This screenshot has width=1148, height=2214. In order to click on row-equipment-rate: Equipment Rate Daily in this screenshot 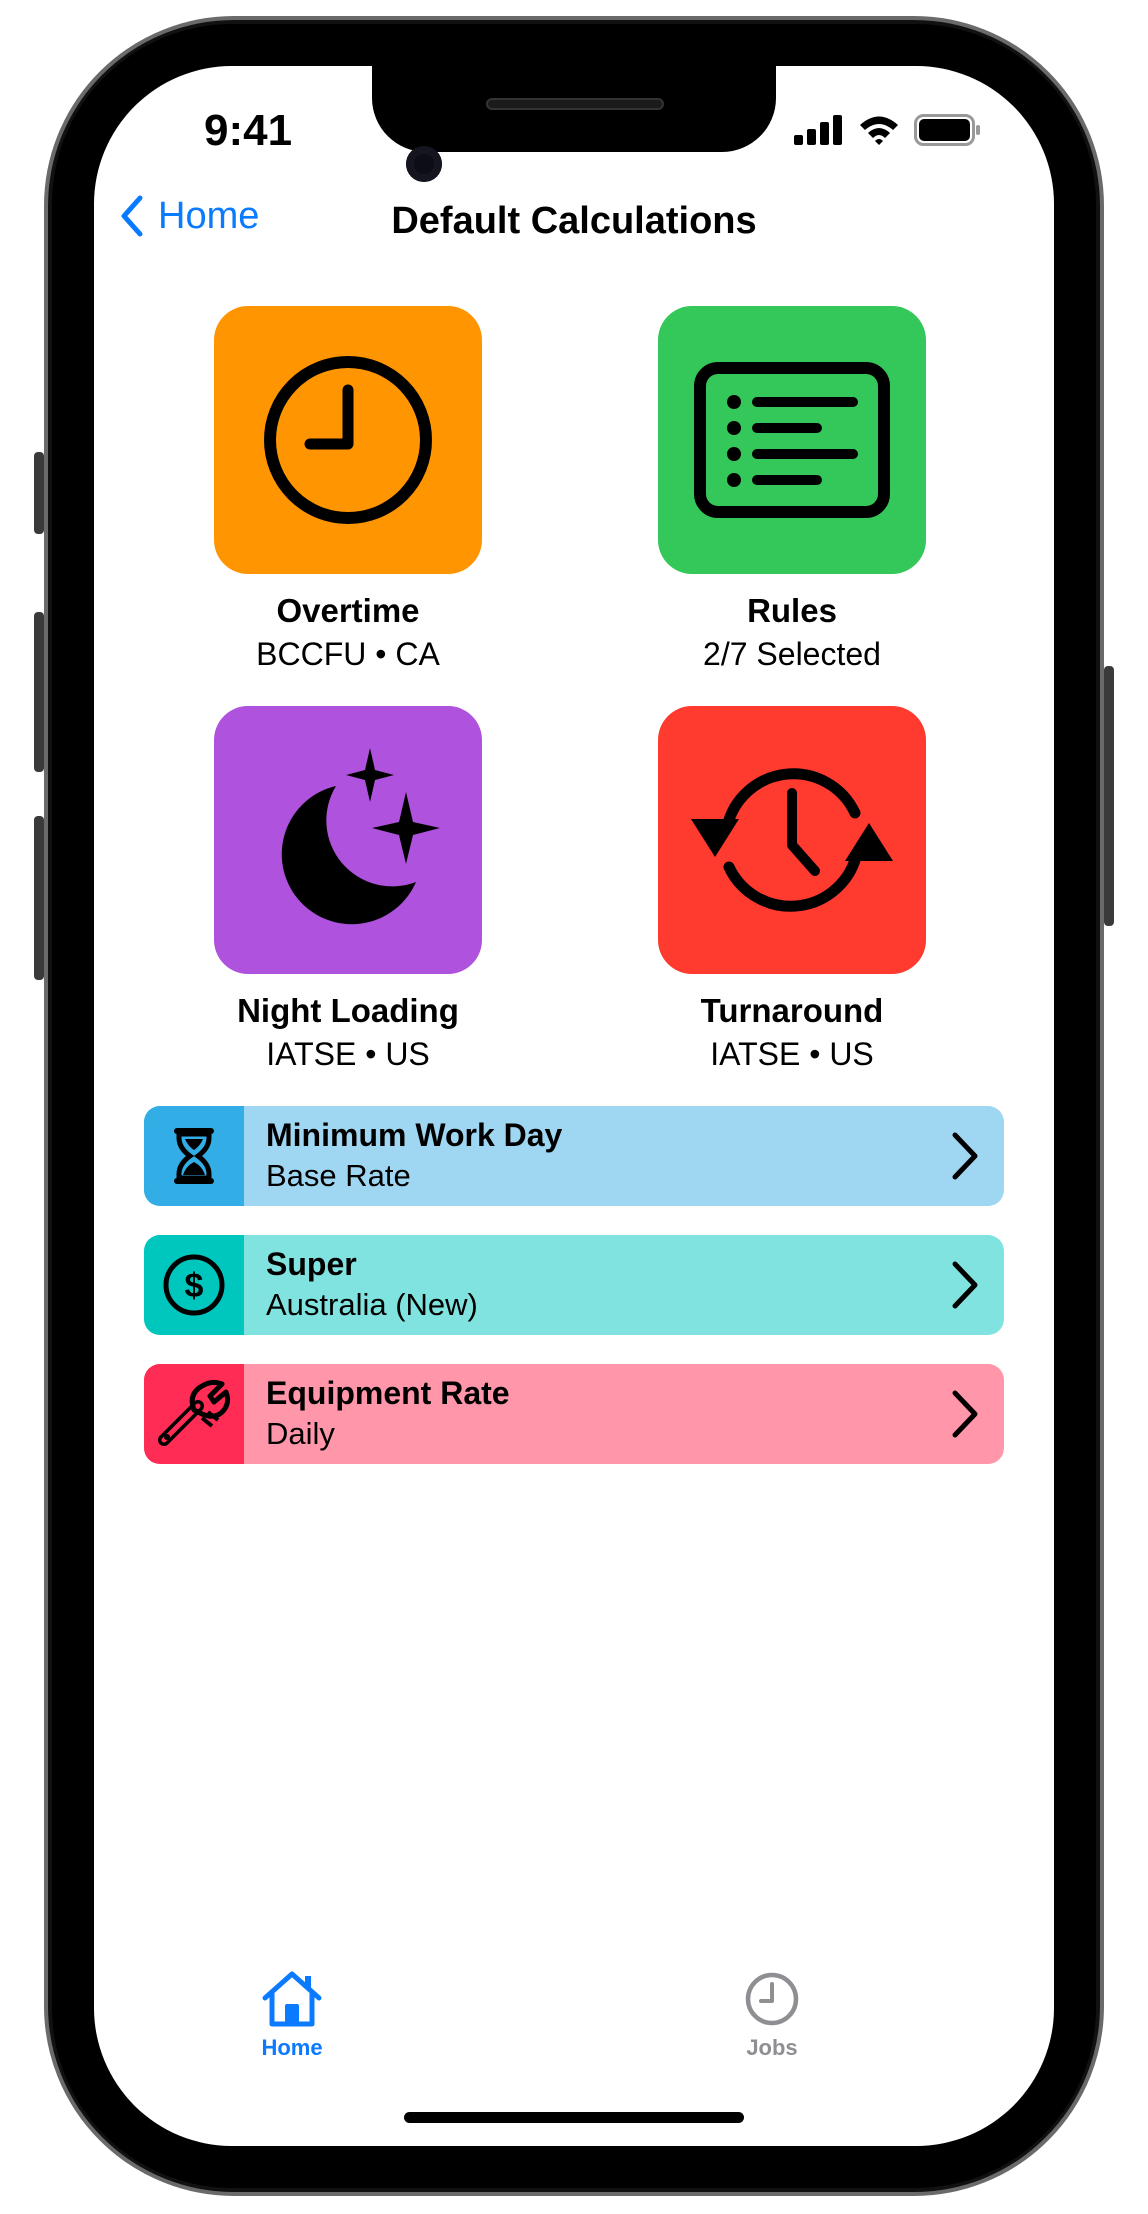, I will do `click(574, 1414)`.